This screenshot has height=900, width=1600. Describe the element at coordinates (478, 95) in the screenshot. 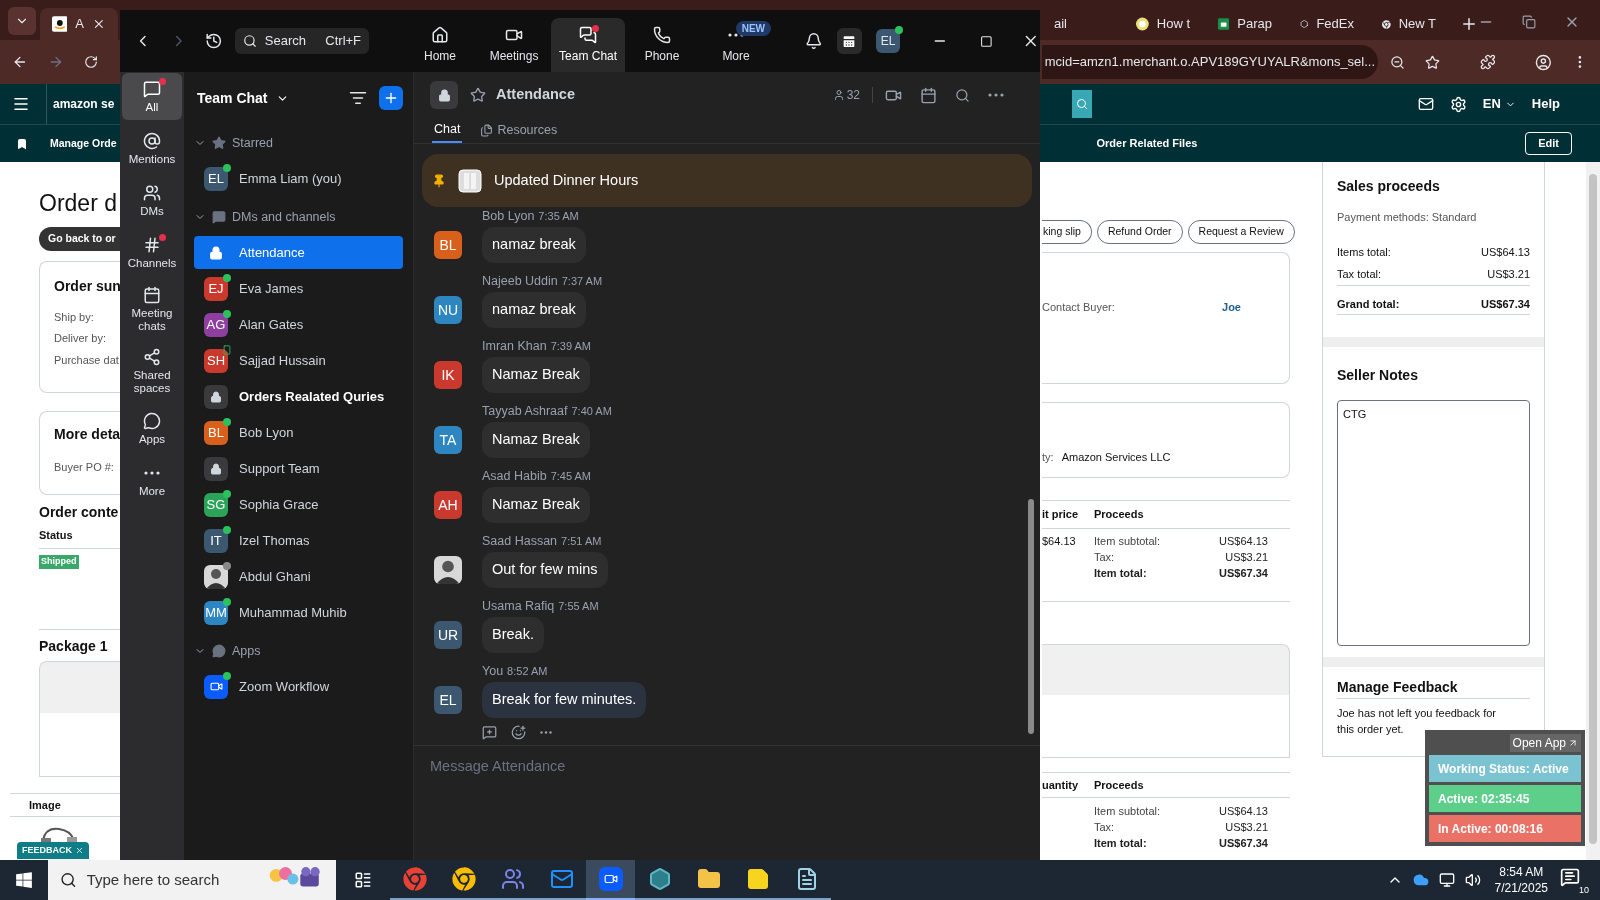

I see `star-icon` at that location.